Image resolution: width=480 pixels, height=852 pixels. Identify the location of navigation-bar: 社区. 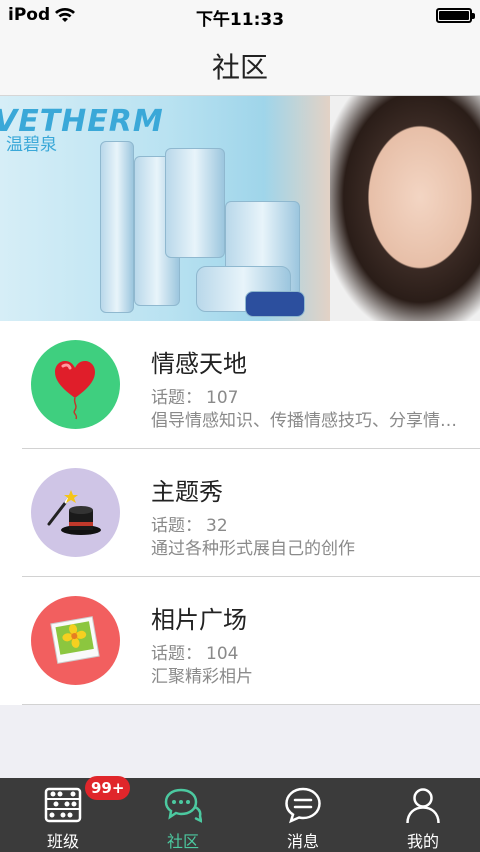
(240, 64).